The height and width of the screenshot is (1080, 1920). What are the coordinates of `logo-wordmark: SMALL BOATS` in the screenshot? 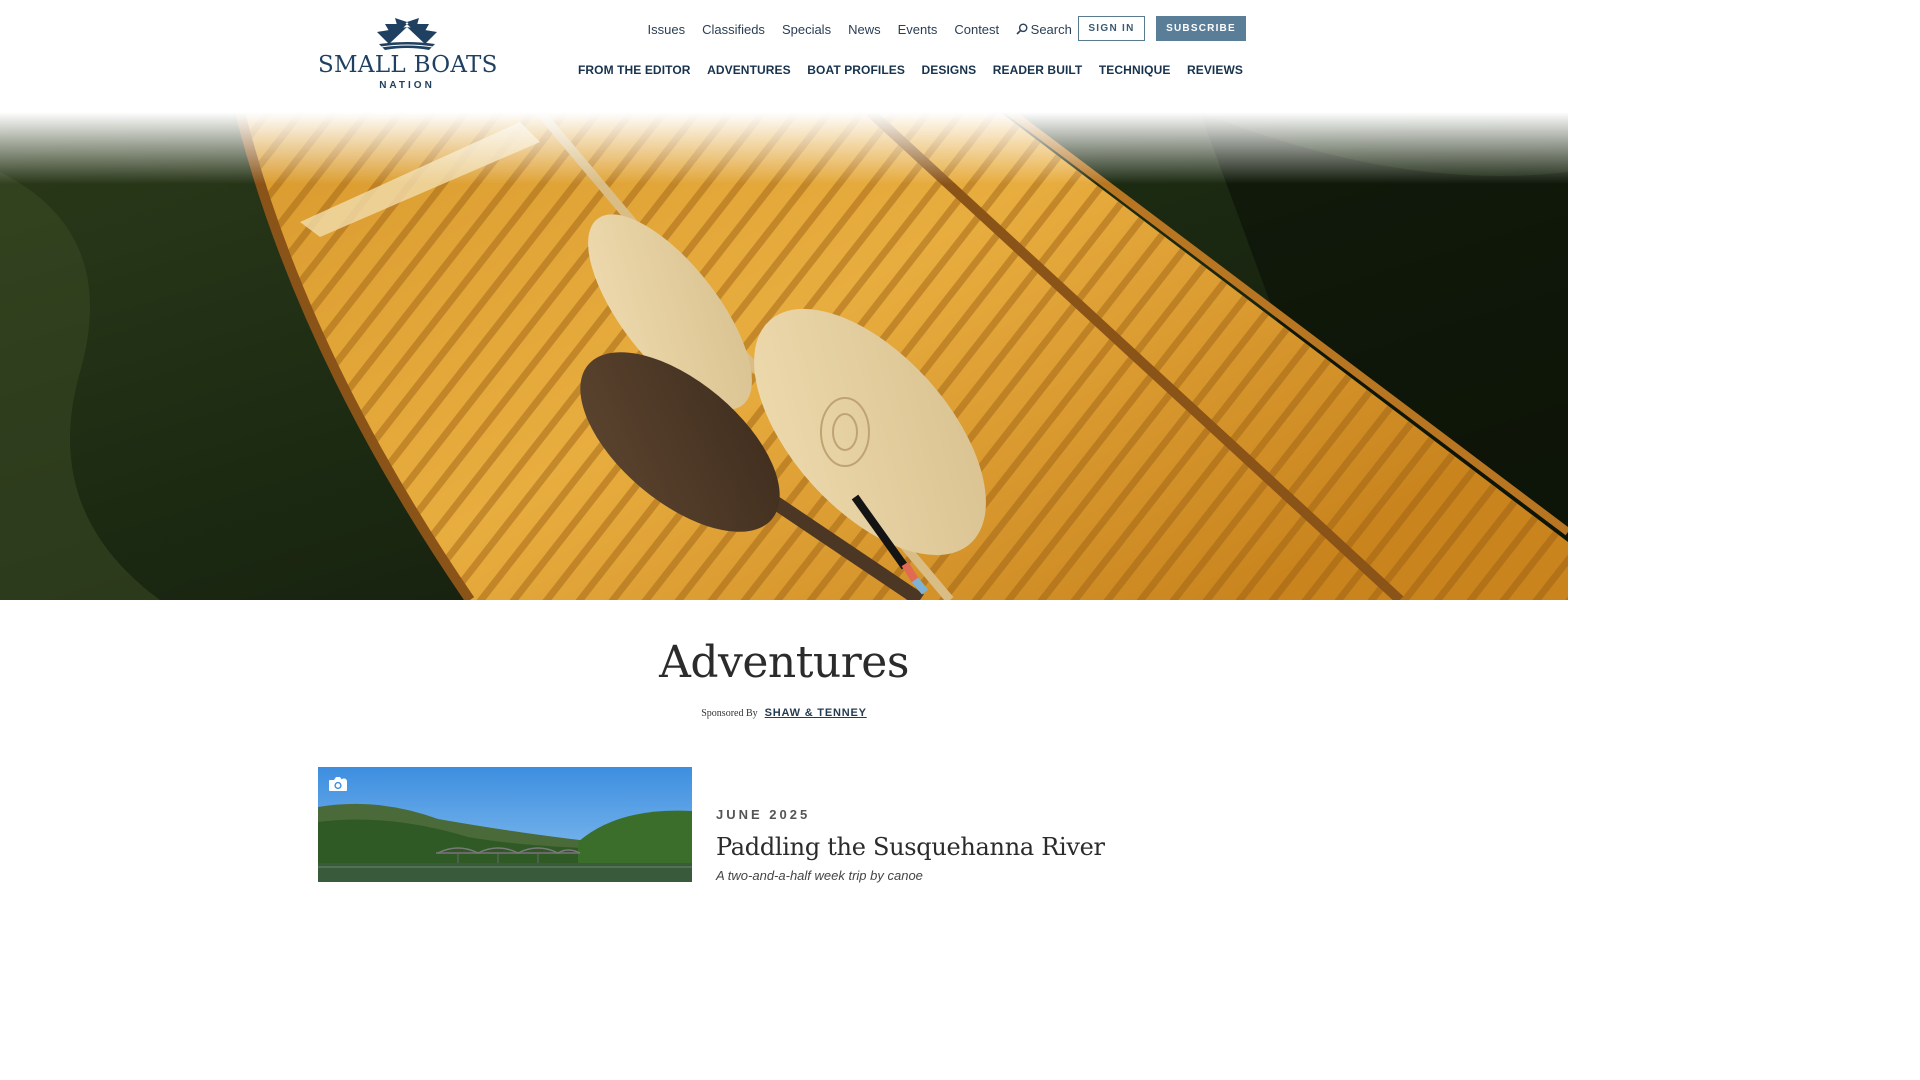 It's located at (408, 65).